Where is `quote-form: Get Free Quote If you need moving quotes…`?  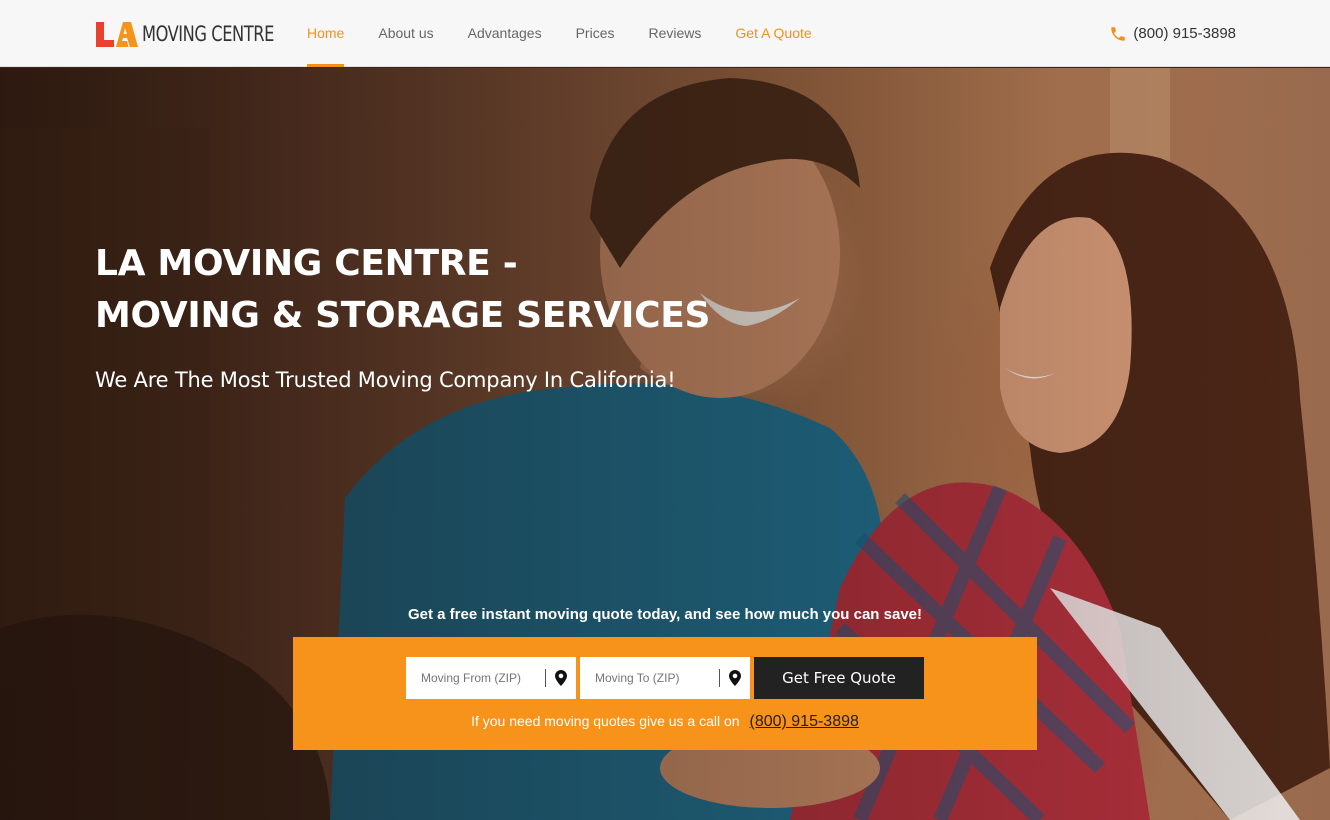 quote-form: Get Free Quote If you need moving quotes… is located at coordinates (665, 693).